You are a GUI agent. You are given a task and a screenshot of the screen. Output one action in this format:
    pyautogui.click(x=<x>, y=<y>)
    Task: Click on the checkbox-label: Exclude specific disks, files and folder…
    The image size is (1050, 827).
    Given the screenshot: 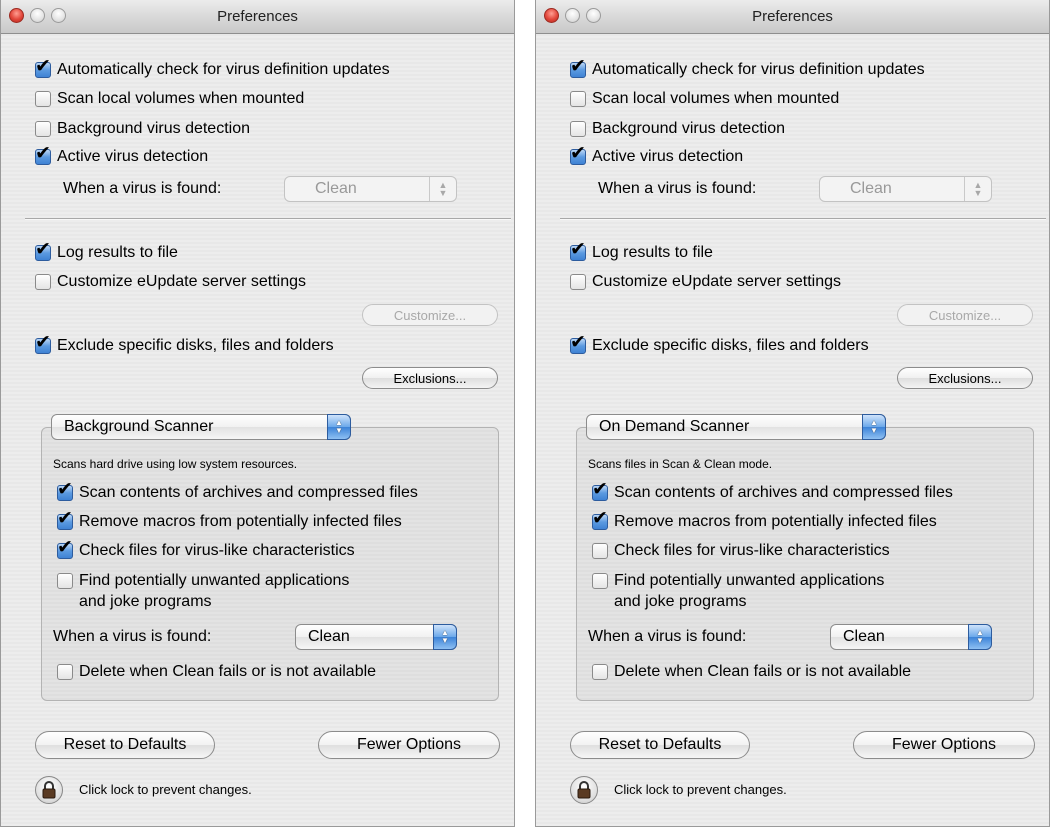 What is the action you would take?
    pyautogui.click(x=195, y=345)
    